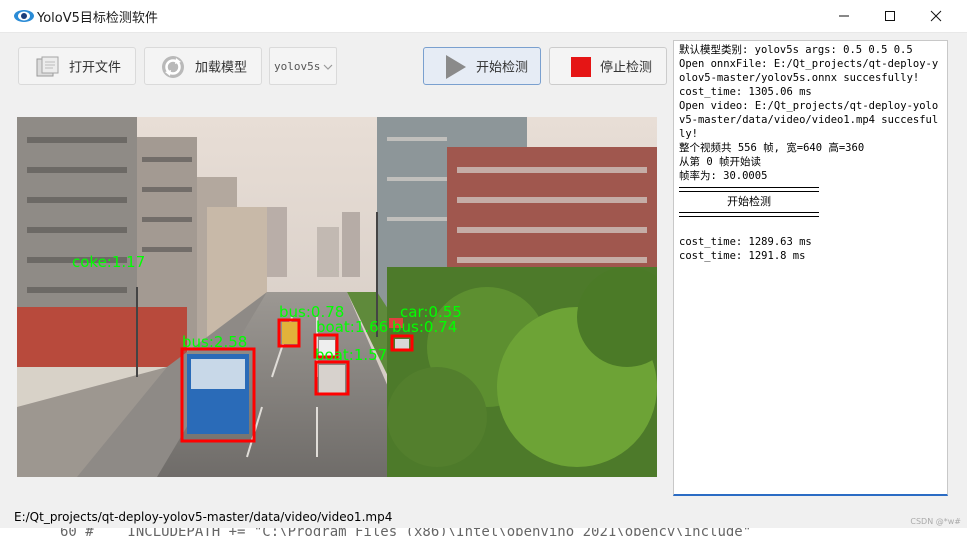  I want to click on chevron-down-icon, so click(328, 67).